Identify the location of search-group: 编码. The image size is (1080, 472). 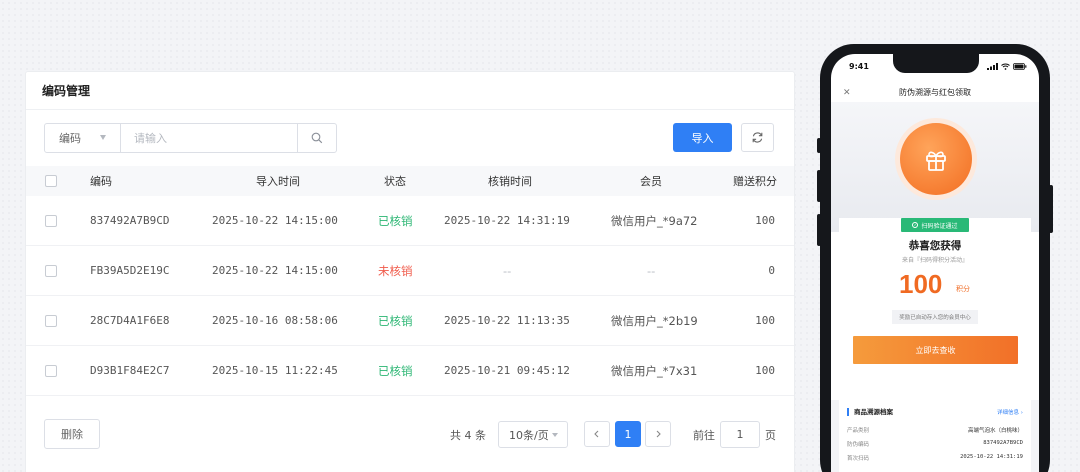
(190, 138).